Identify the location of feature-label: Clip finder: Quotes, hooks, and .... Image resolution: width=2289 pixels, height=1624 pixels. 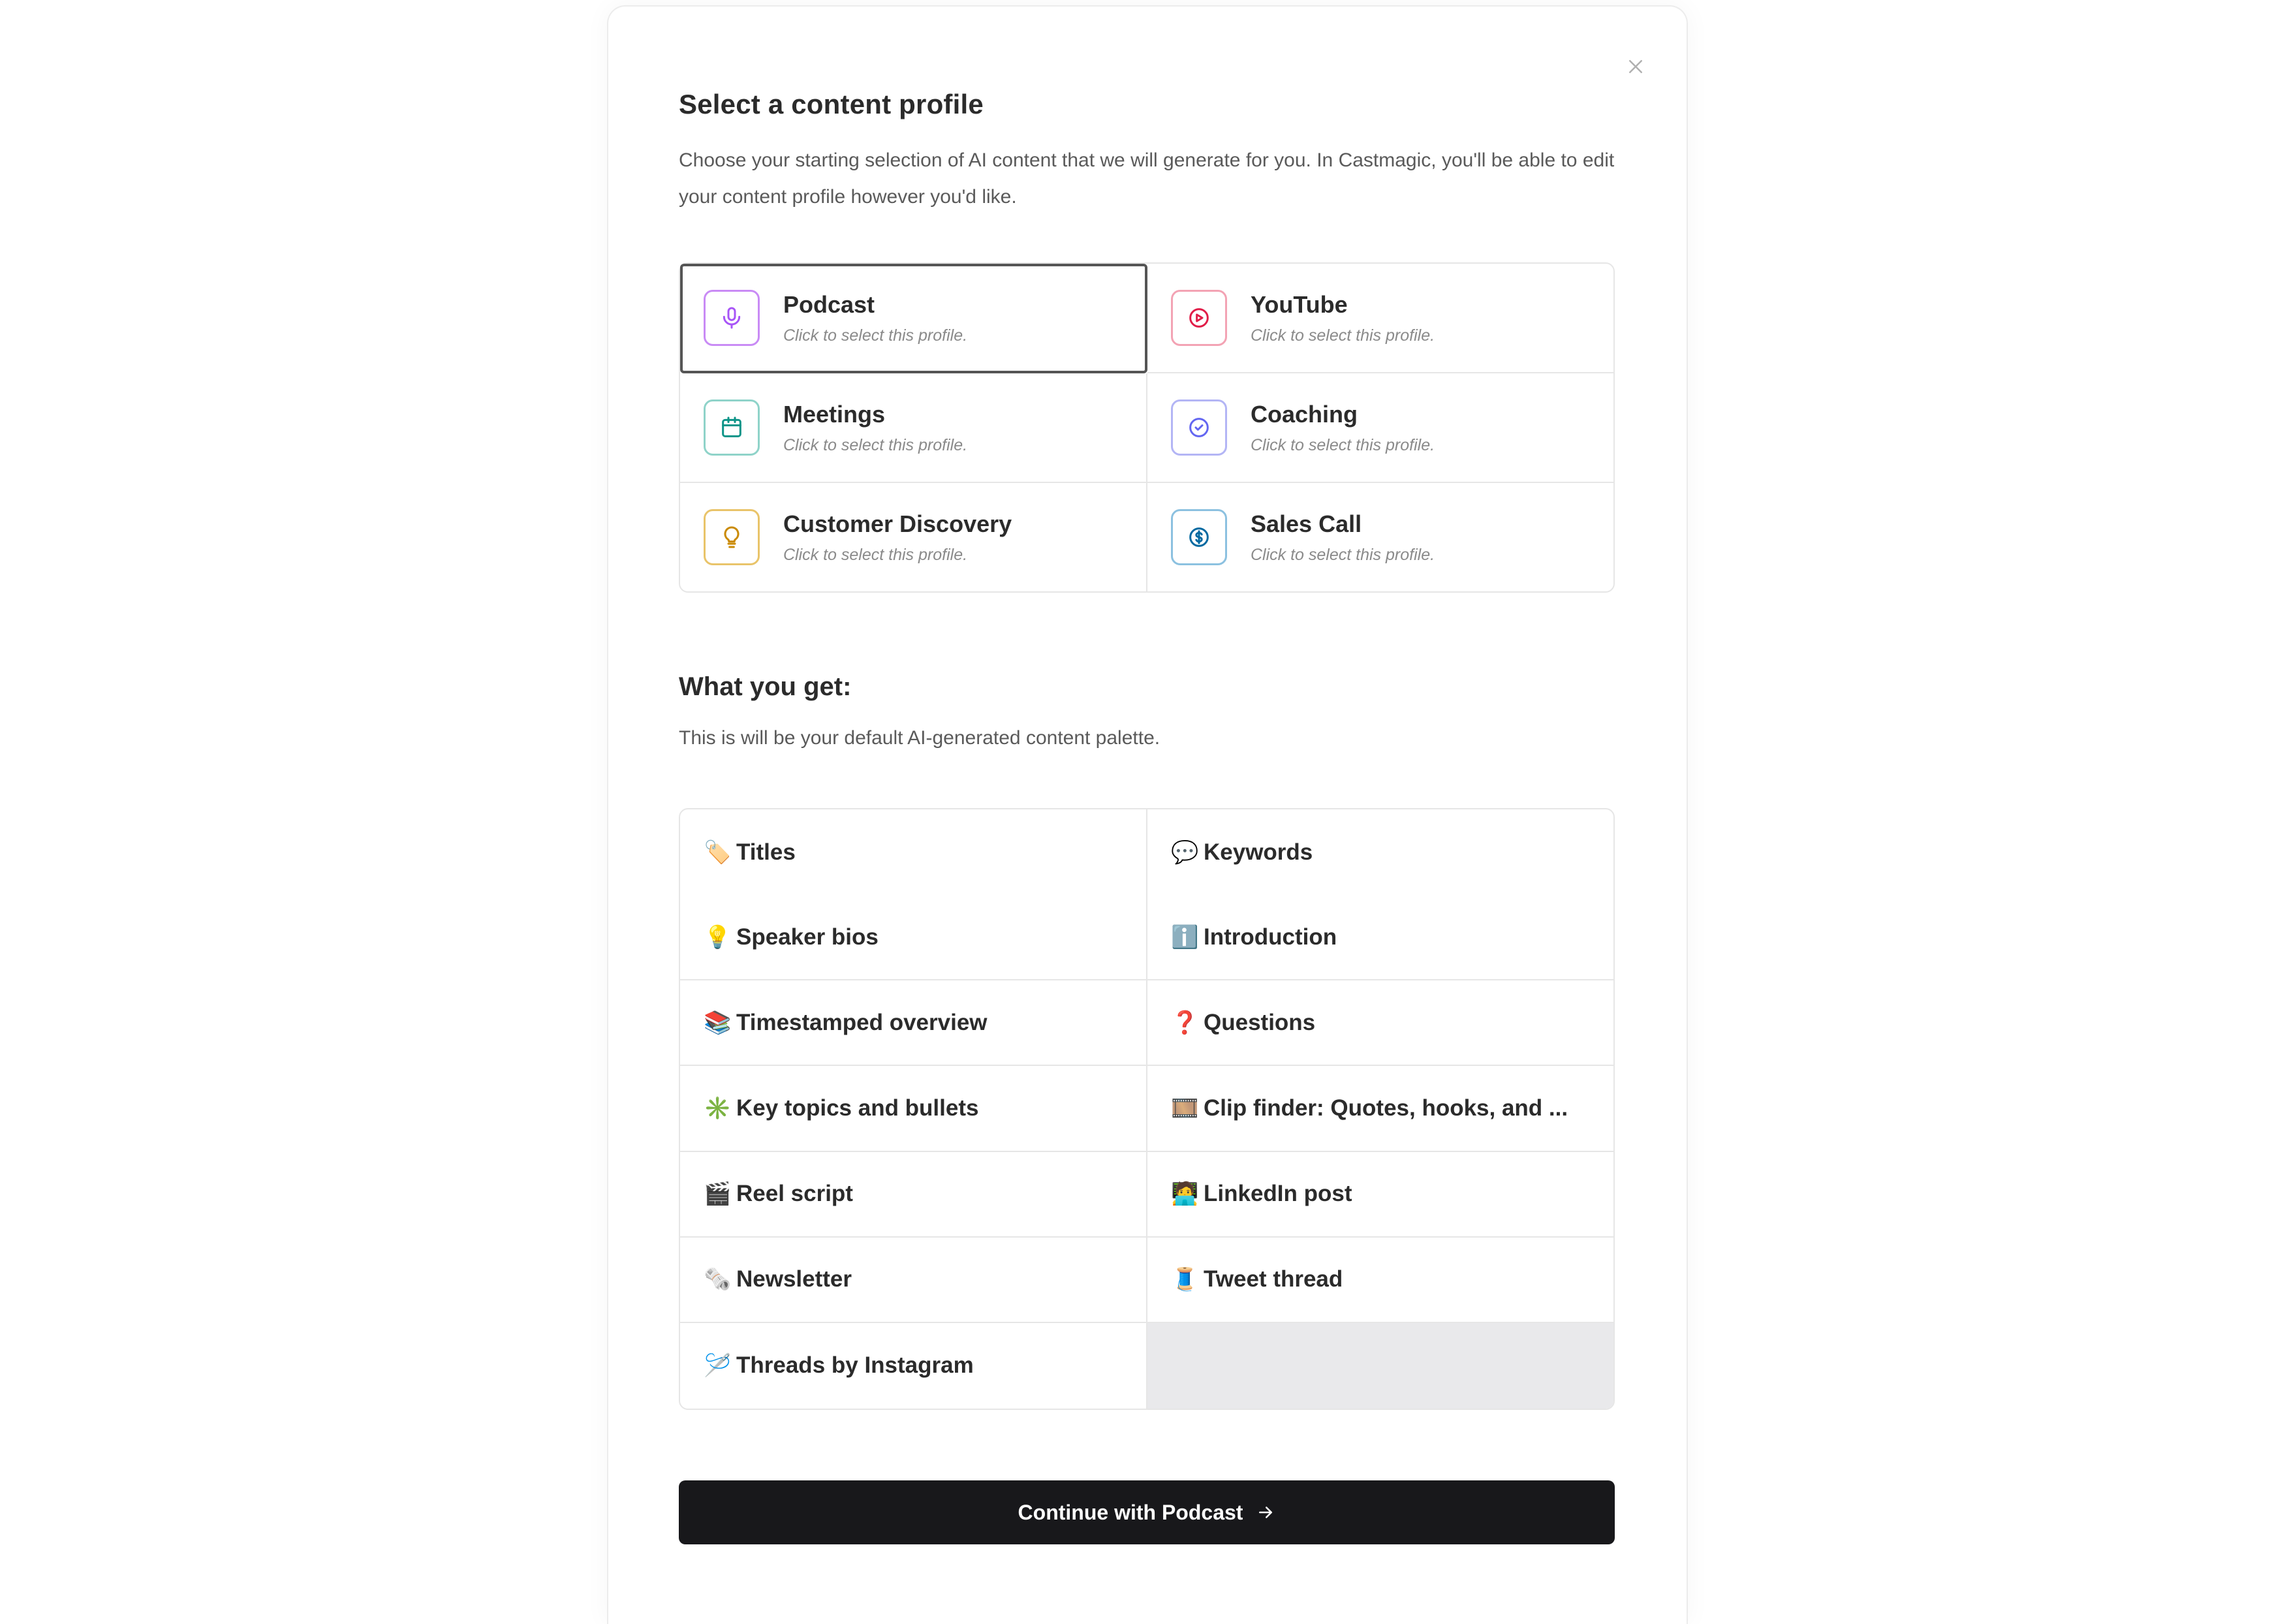
(1386, 1108).